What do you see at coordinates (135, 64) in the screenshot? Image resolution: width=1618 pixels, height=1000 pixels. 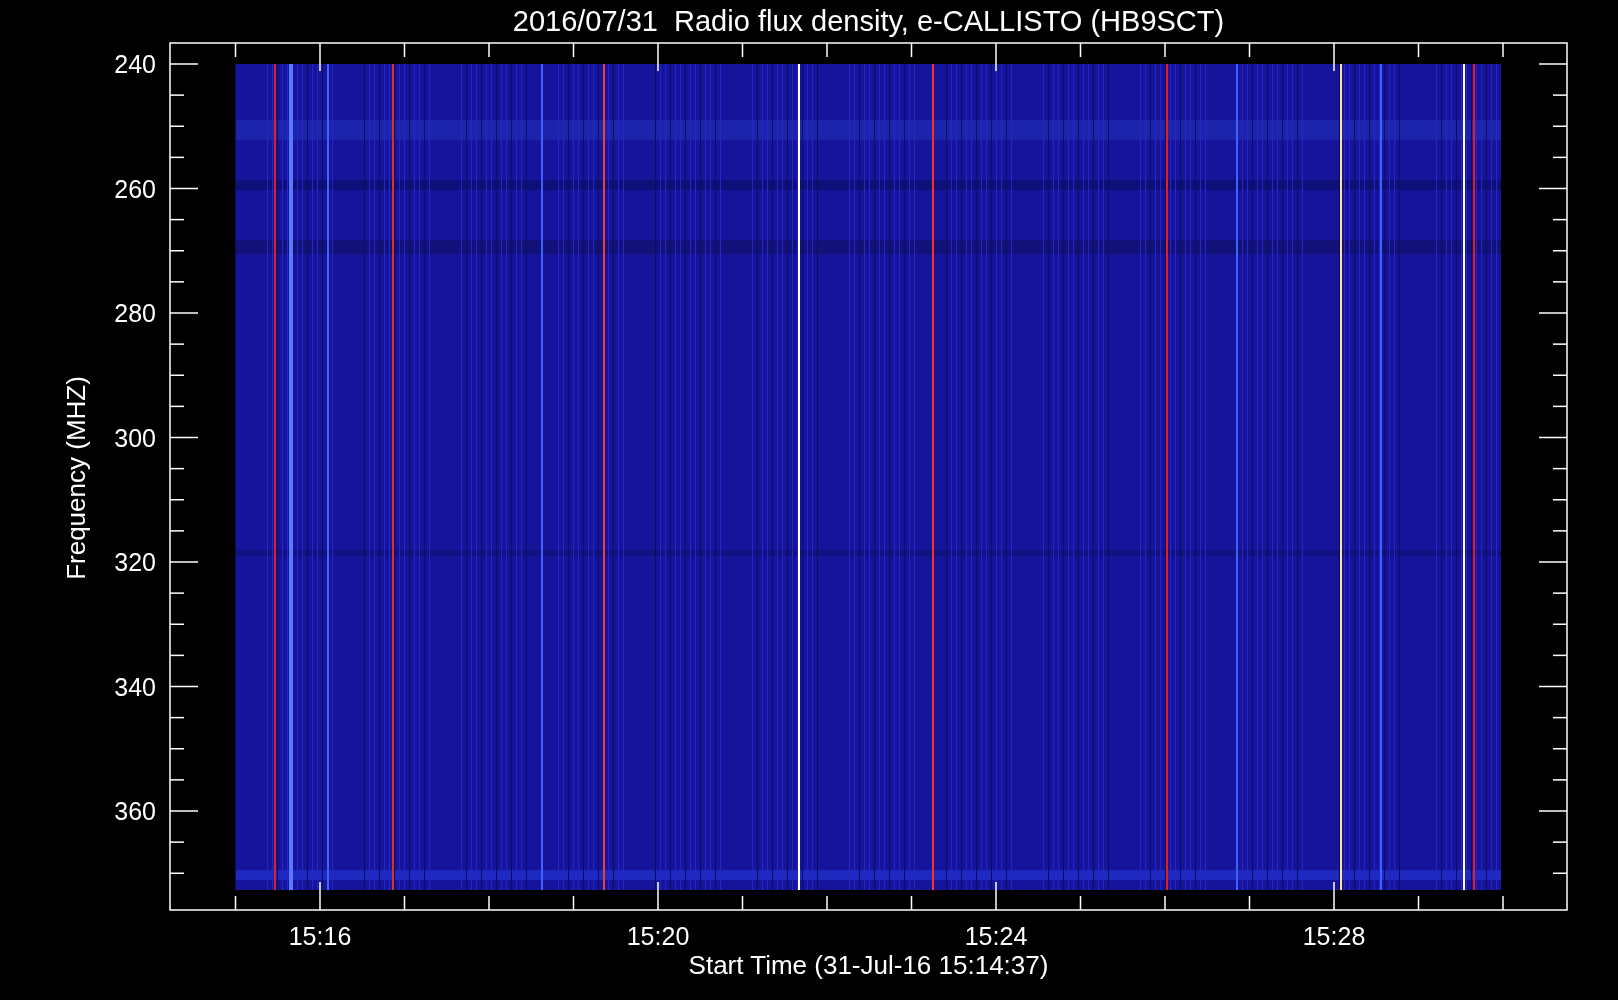 I see `y-tick-label: 240` at bounding box center [135, 64].